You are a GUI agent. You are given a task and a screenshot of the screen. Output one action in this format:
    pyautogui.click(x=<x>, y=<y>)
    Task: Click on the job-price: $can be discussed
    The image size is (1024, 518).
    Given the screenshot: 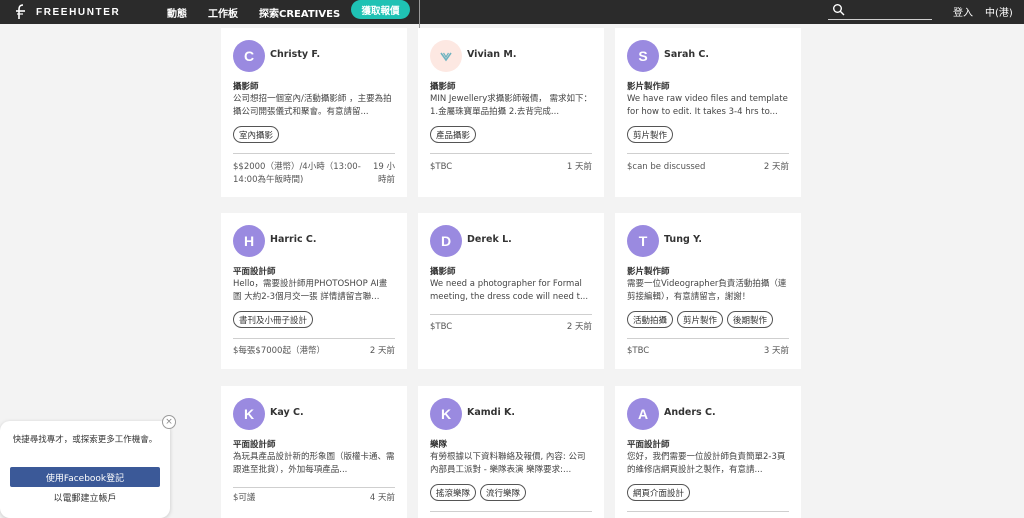 What is the action you would take?
    pyautogui.click(x=666, y=167)
    